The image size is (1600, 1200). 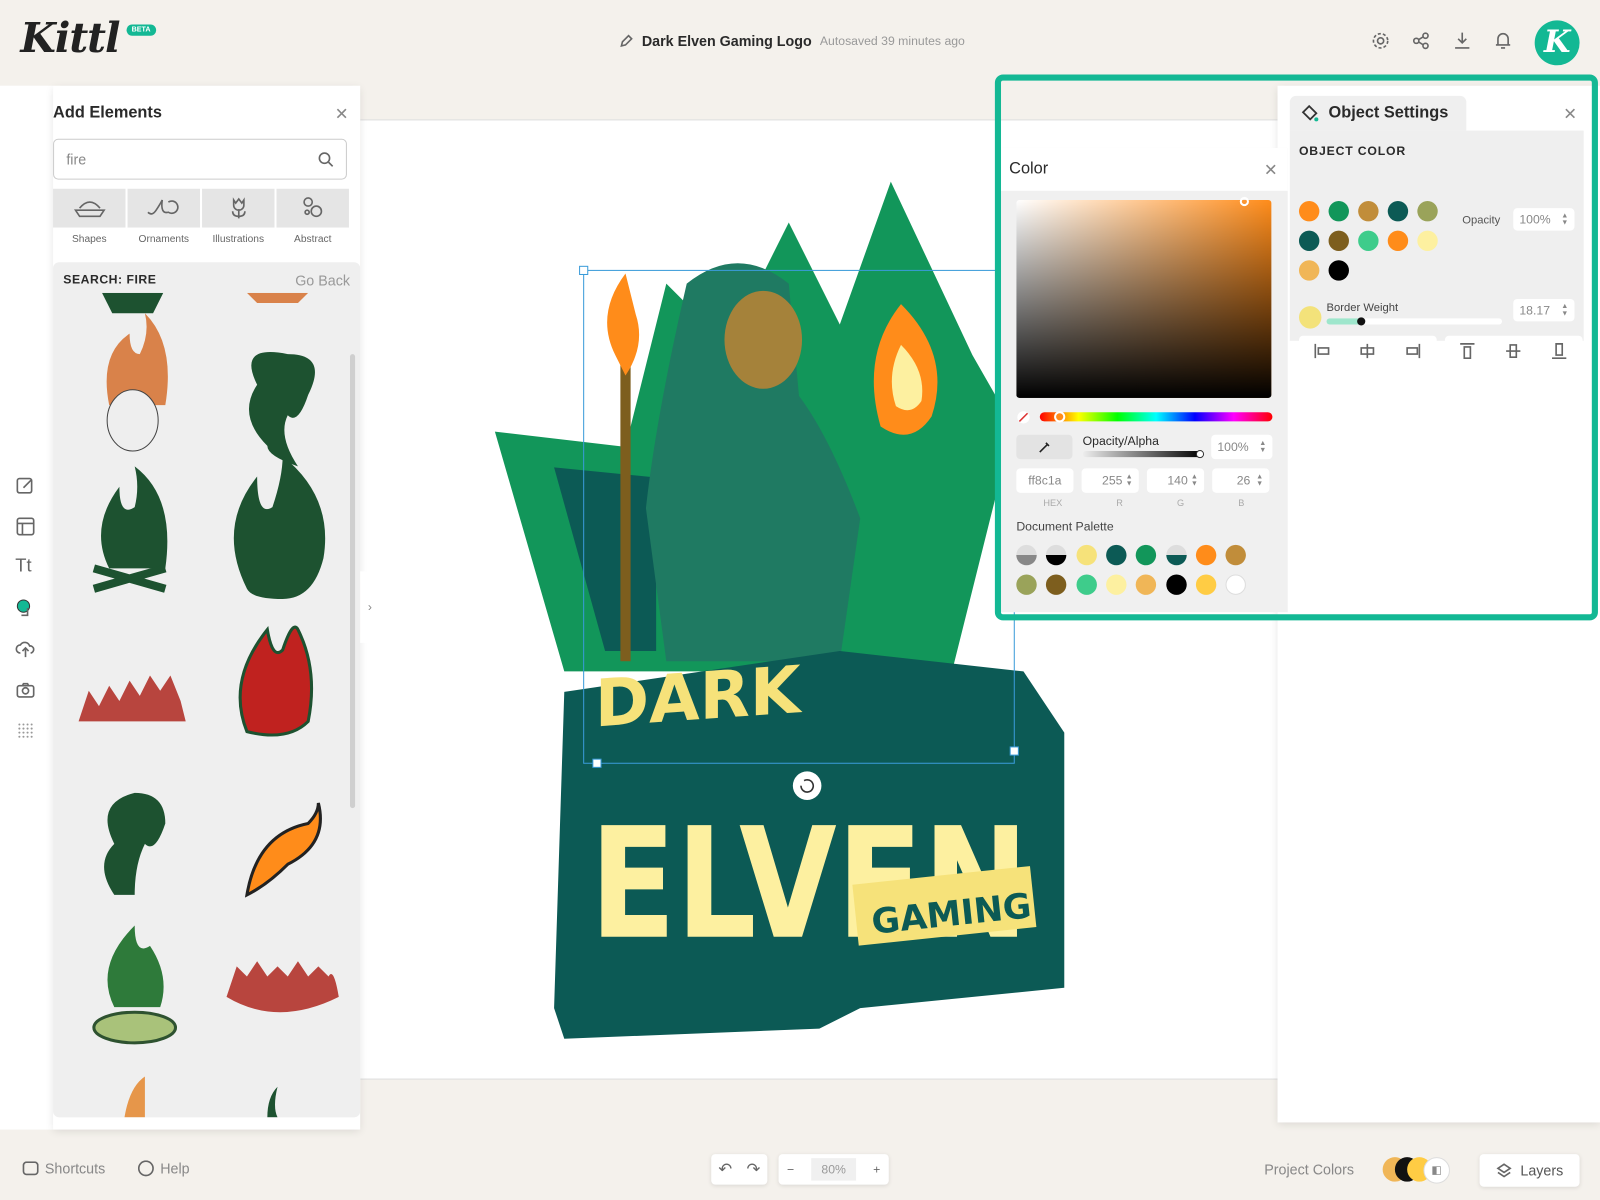 I want to click on bell-icon, so click(x=1503, y=41).